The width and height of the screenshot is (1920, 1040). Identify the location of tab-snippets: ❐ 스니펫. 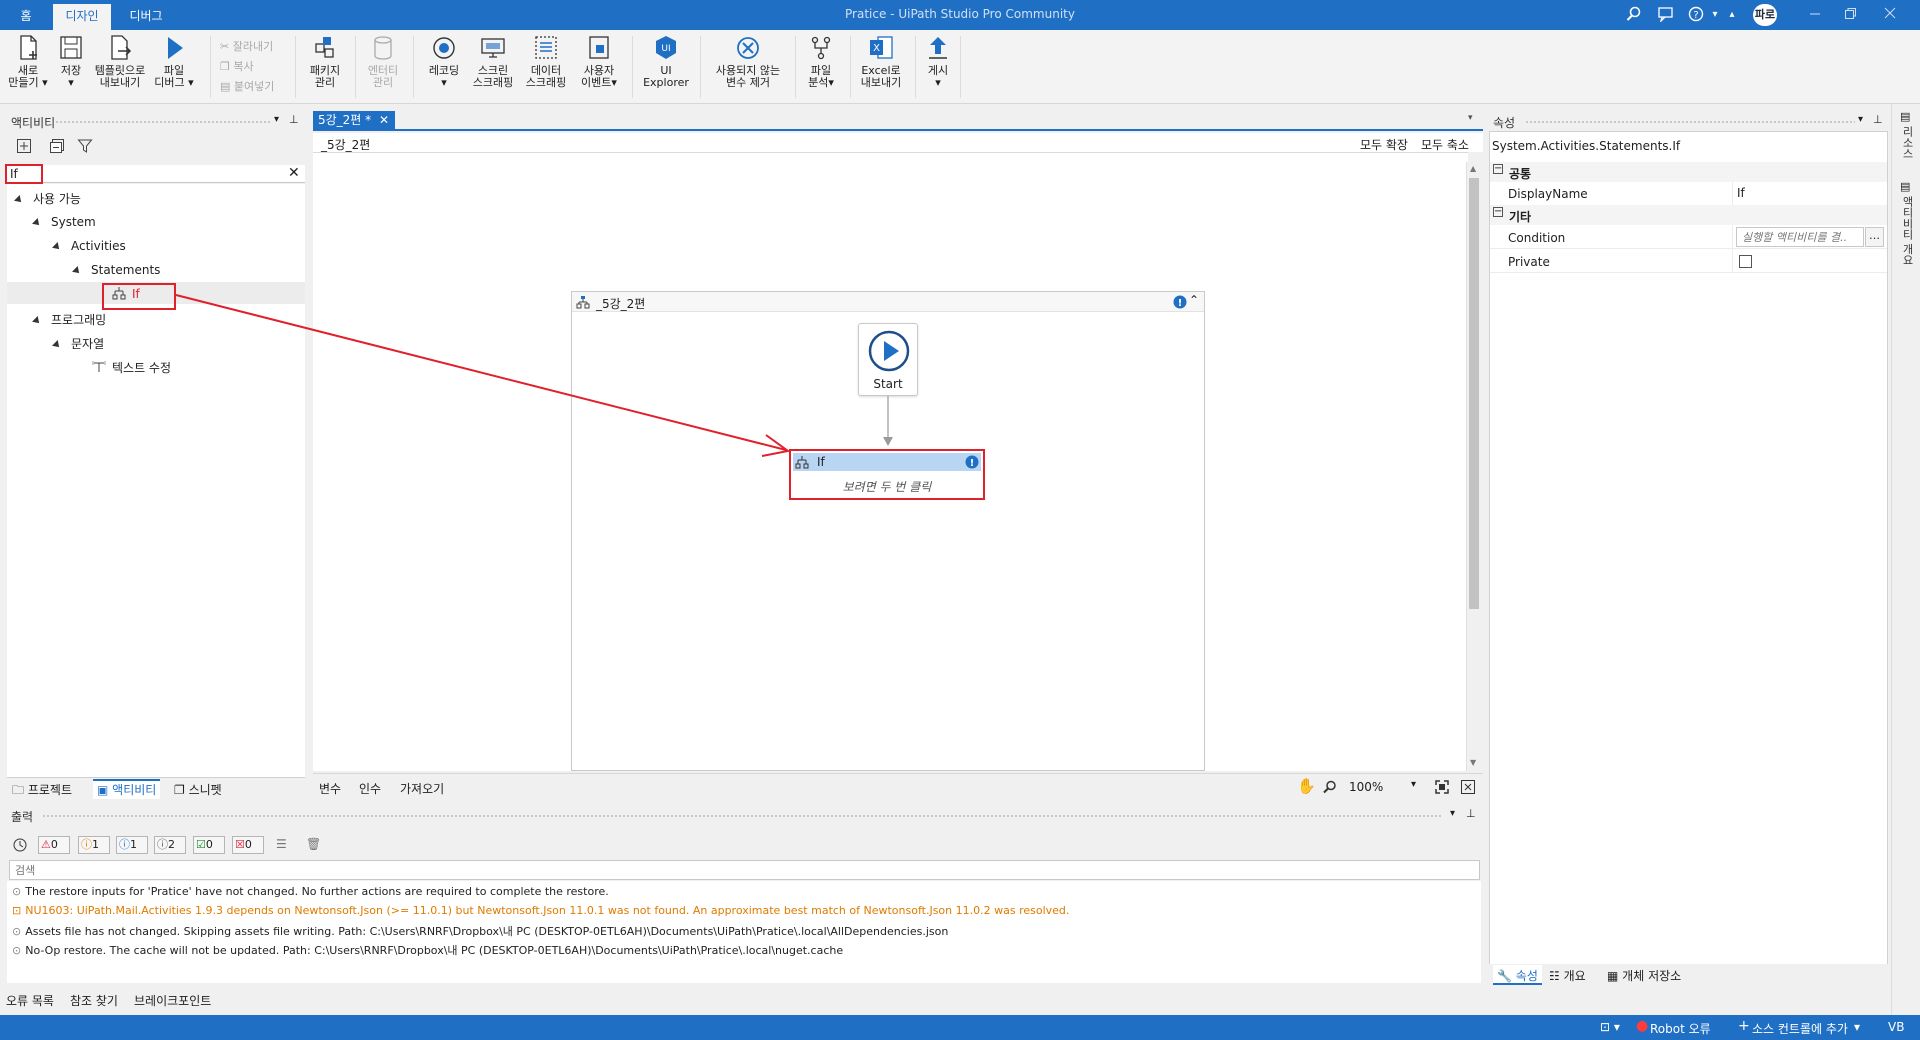
(198, 789).